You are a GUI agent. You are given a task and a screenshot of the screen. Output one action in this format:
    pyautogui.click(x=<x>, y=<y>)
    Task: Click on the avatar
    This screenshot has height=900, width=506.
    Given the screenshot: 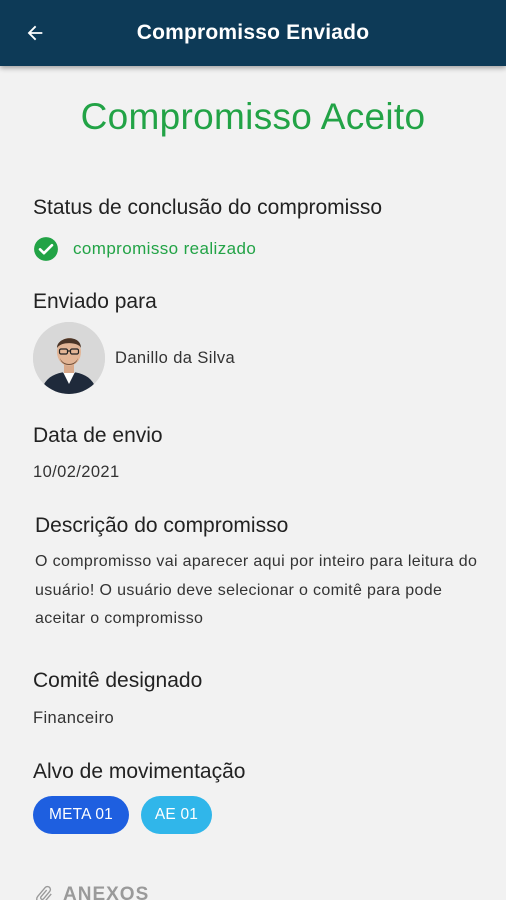 What is the action you would take?
    pyautogui.click(x=69, y=358)
    